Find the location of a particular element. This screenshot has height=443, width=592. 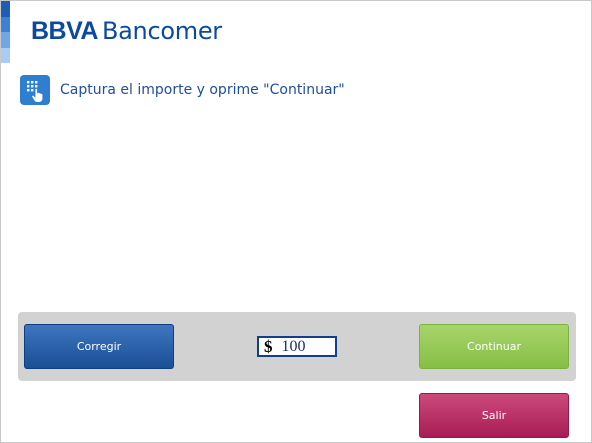

corregir-label: Corregir is located at coordinates (99, 346).